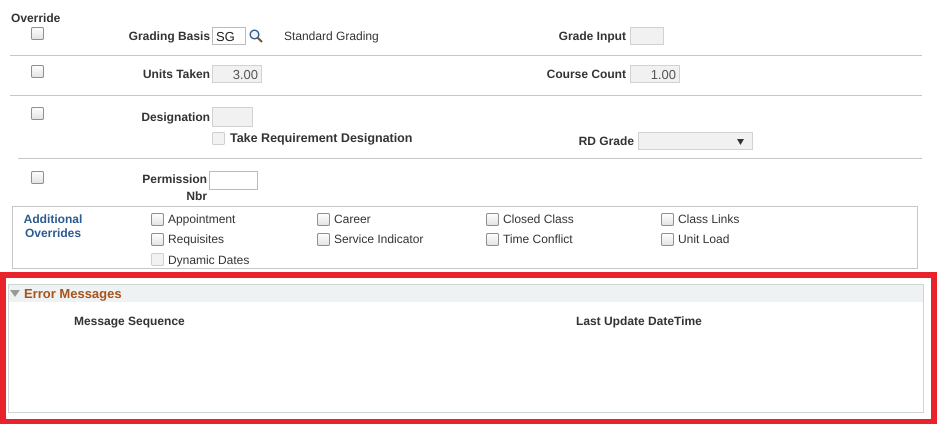 Image resolution: width=943 pixels, height=424 pixels. Describe the element at coordinates (639, 321) in the screenshot. I see `column-header: Last Update DateTime` at that location.